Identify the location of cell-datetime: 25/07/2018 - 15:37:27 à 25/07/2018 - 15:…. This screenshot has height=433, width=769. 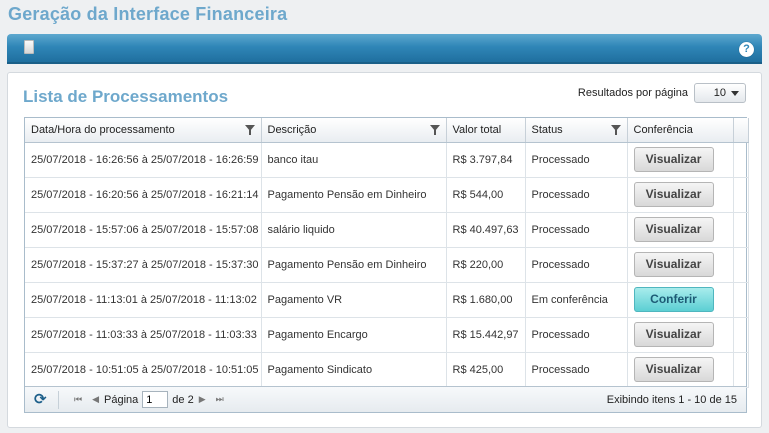
(143, 265).